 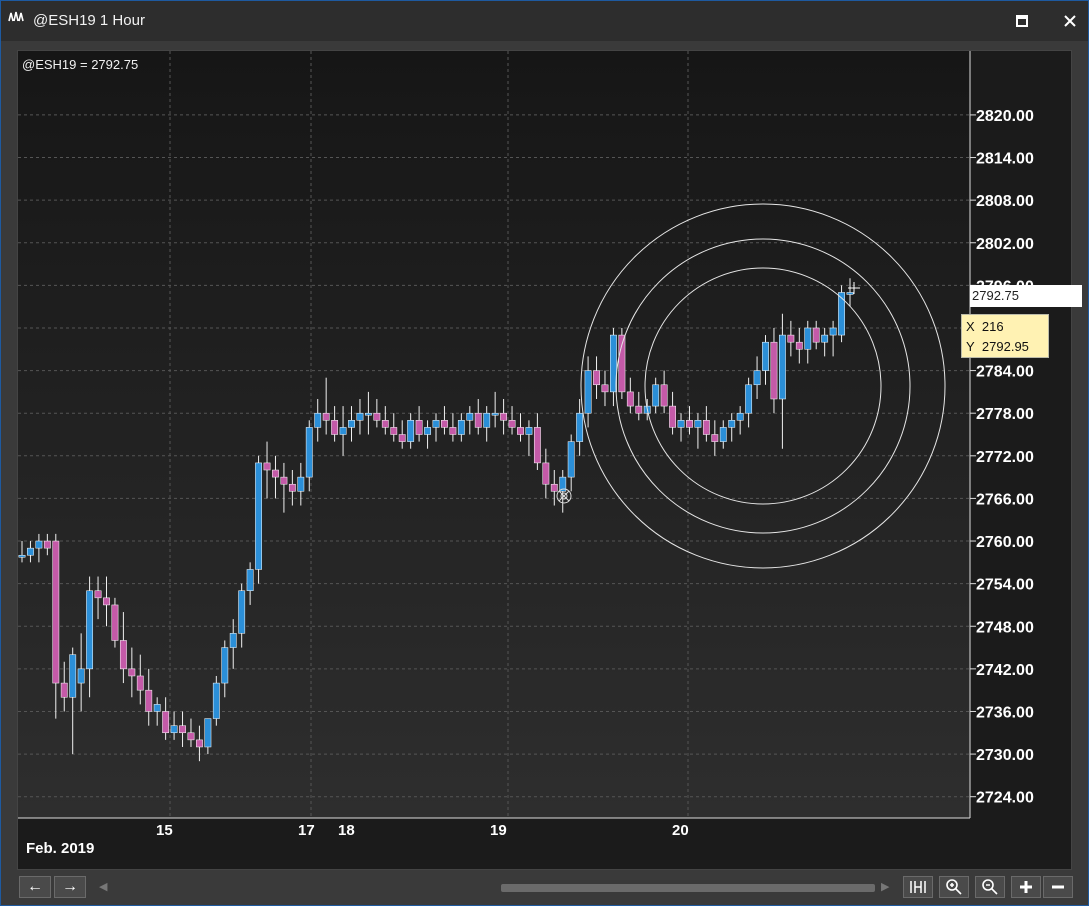 What do you see at coordinates (1070, 21) in the screenshot?
I see `close-button` at bounding box center [1070, 21].